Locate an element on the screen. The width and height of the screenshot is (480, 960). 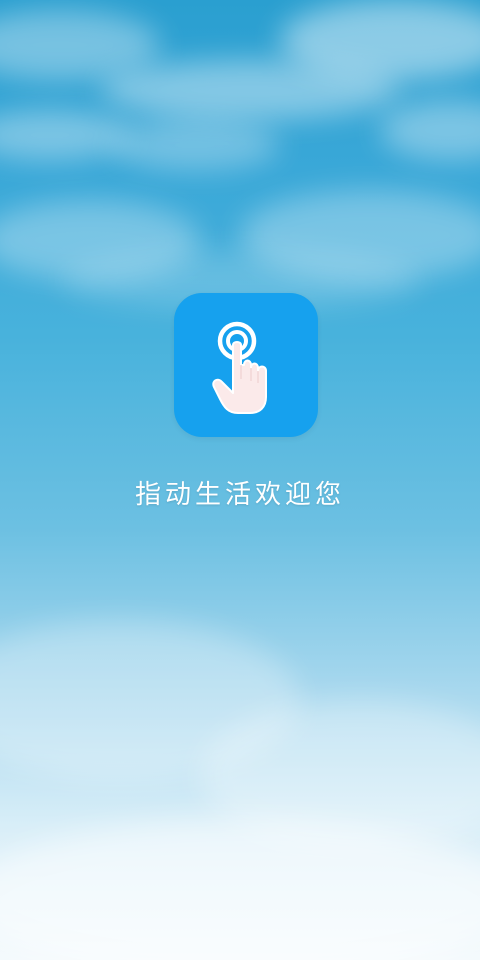
tap-hand-icon is located at coordinates (239, 367).